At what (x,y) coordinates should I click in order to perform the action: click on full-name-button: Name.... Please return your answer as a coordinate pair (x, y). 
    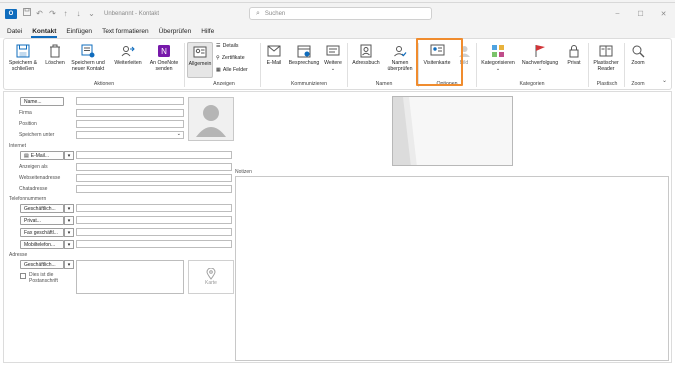
    Looking at the image, I should click on (42, 101).